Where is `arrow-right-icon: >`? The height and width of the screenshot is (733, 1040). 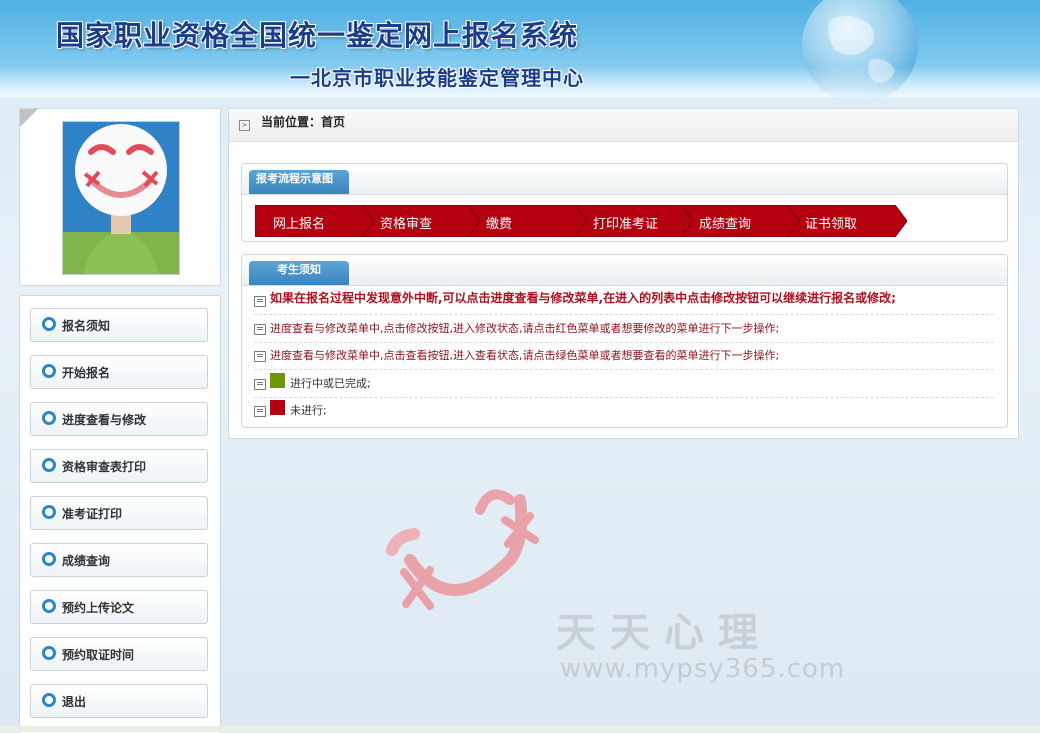
arrow-right-icon: > is located at coordinates (244, 125).